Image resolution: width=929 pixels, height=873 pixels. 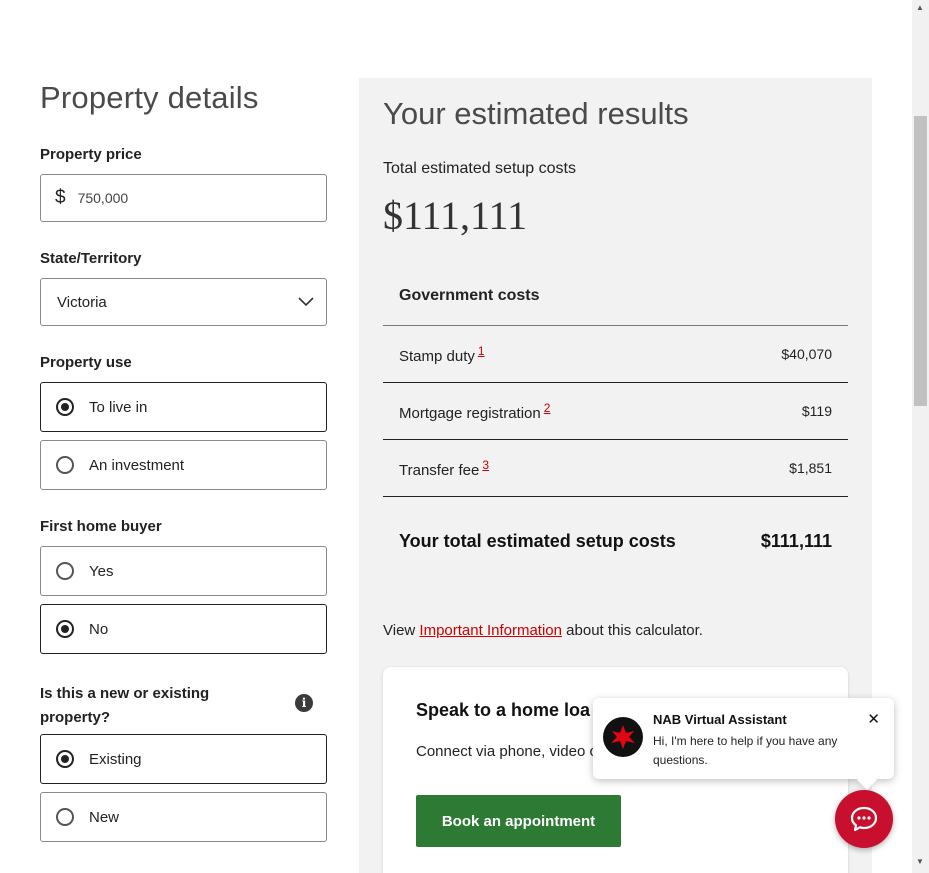 I want to click on property-use-option-investment: An investment, so click(x=183, y=465).